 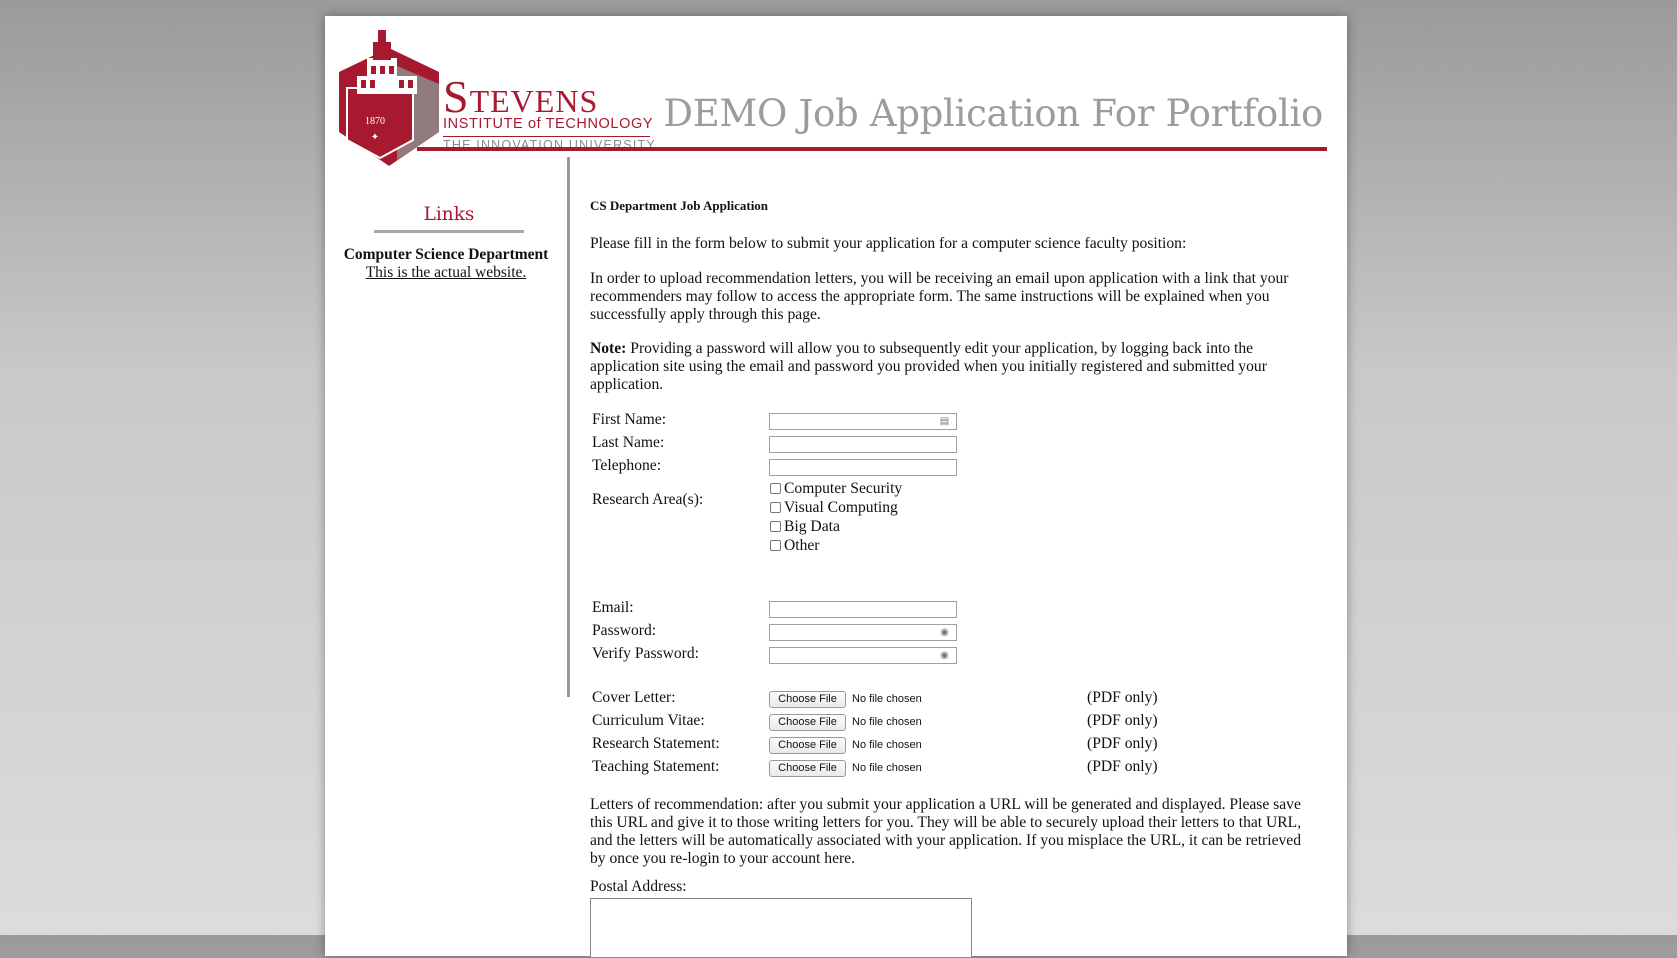 I want to click on password-field: ◉, so click(x=863, y=632).